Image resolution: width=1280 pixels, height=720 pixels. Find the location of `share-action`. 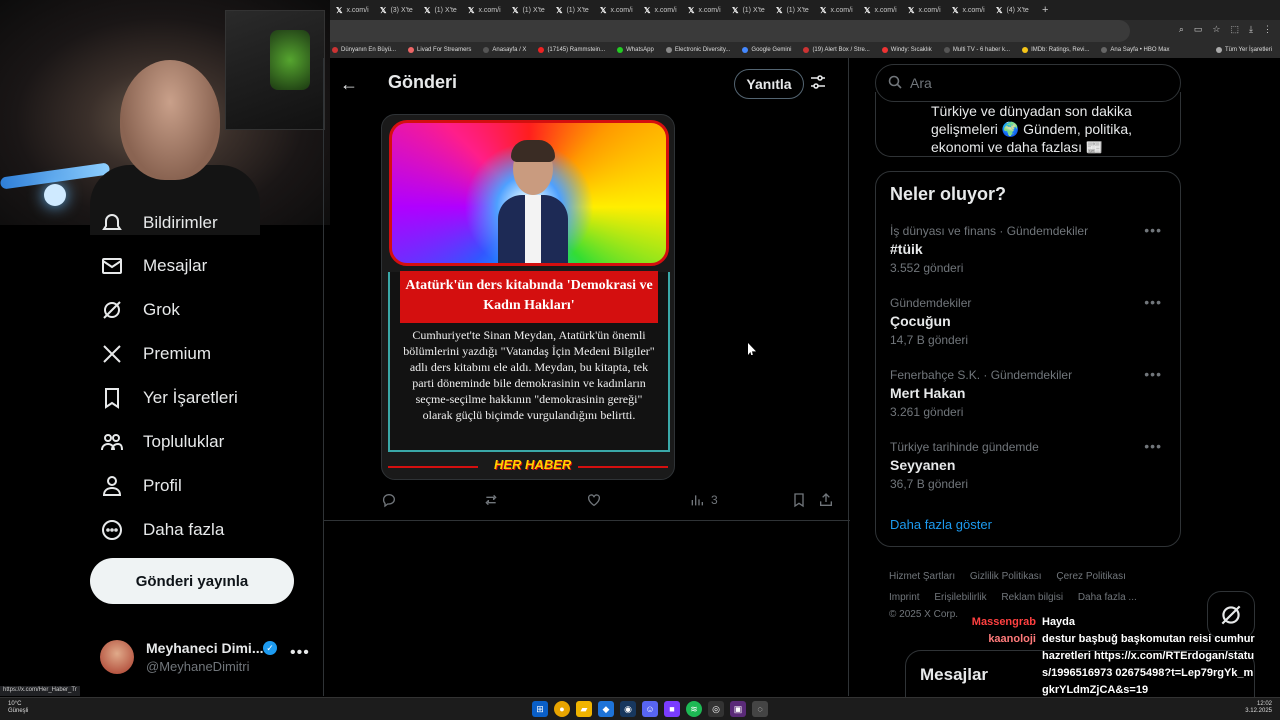

share-action is located at coordinates (826, 500).